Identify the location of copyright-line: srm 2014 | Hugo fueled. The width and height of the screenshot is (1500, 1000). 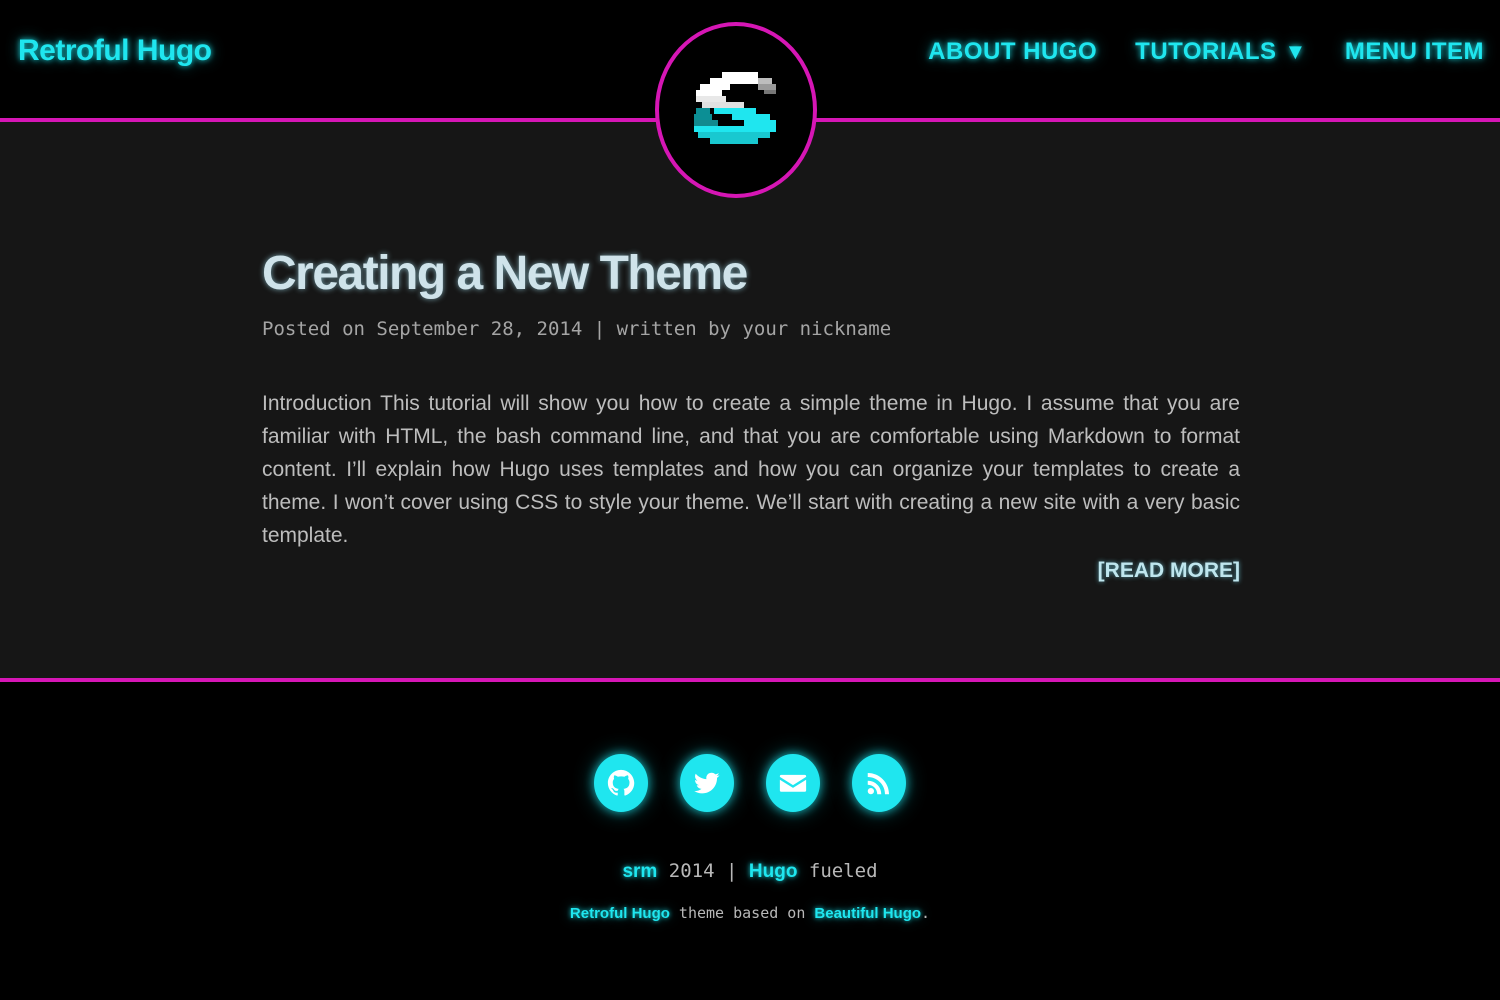
(750, 871).